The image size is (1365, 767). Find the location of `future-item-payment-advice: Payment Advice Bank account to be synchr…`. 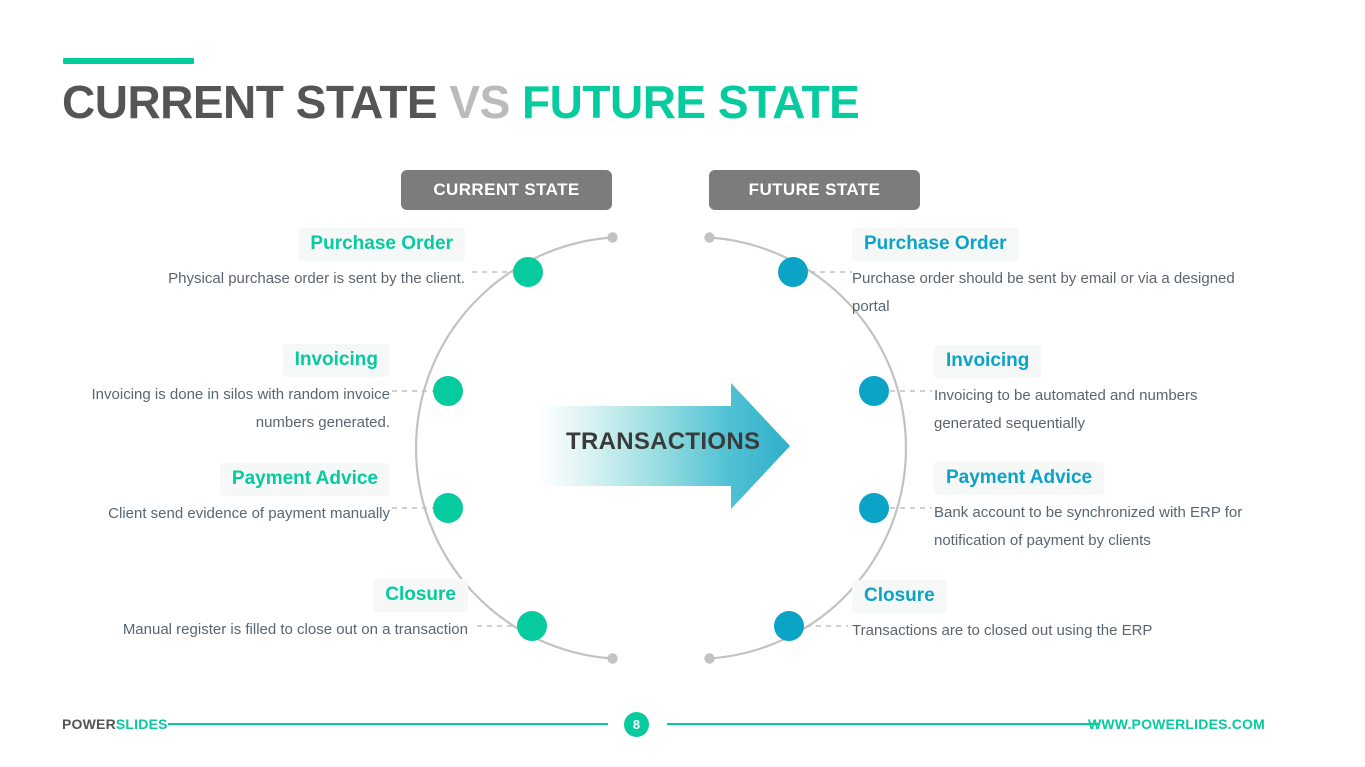

future-item-payment-advice: Payment Advice Bank account to be synchr… is located at coordinates (1106, 508).